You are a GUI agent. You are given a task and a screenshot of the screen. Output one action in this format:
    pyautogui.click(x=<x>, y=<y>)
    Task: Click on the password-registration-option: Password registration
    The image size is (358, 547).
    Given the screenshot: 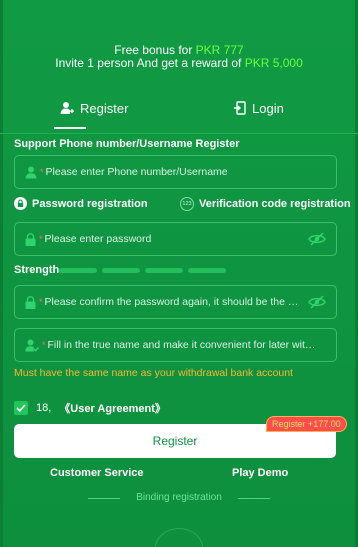 What is the action you would take?
    pyautogui.click(x=81, y=203)
    